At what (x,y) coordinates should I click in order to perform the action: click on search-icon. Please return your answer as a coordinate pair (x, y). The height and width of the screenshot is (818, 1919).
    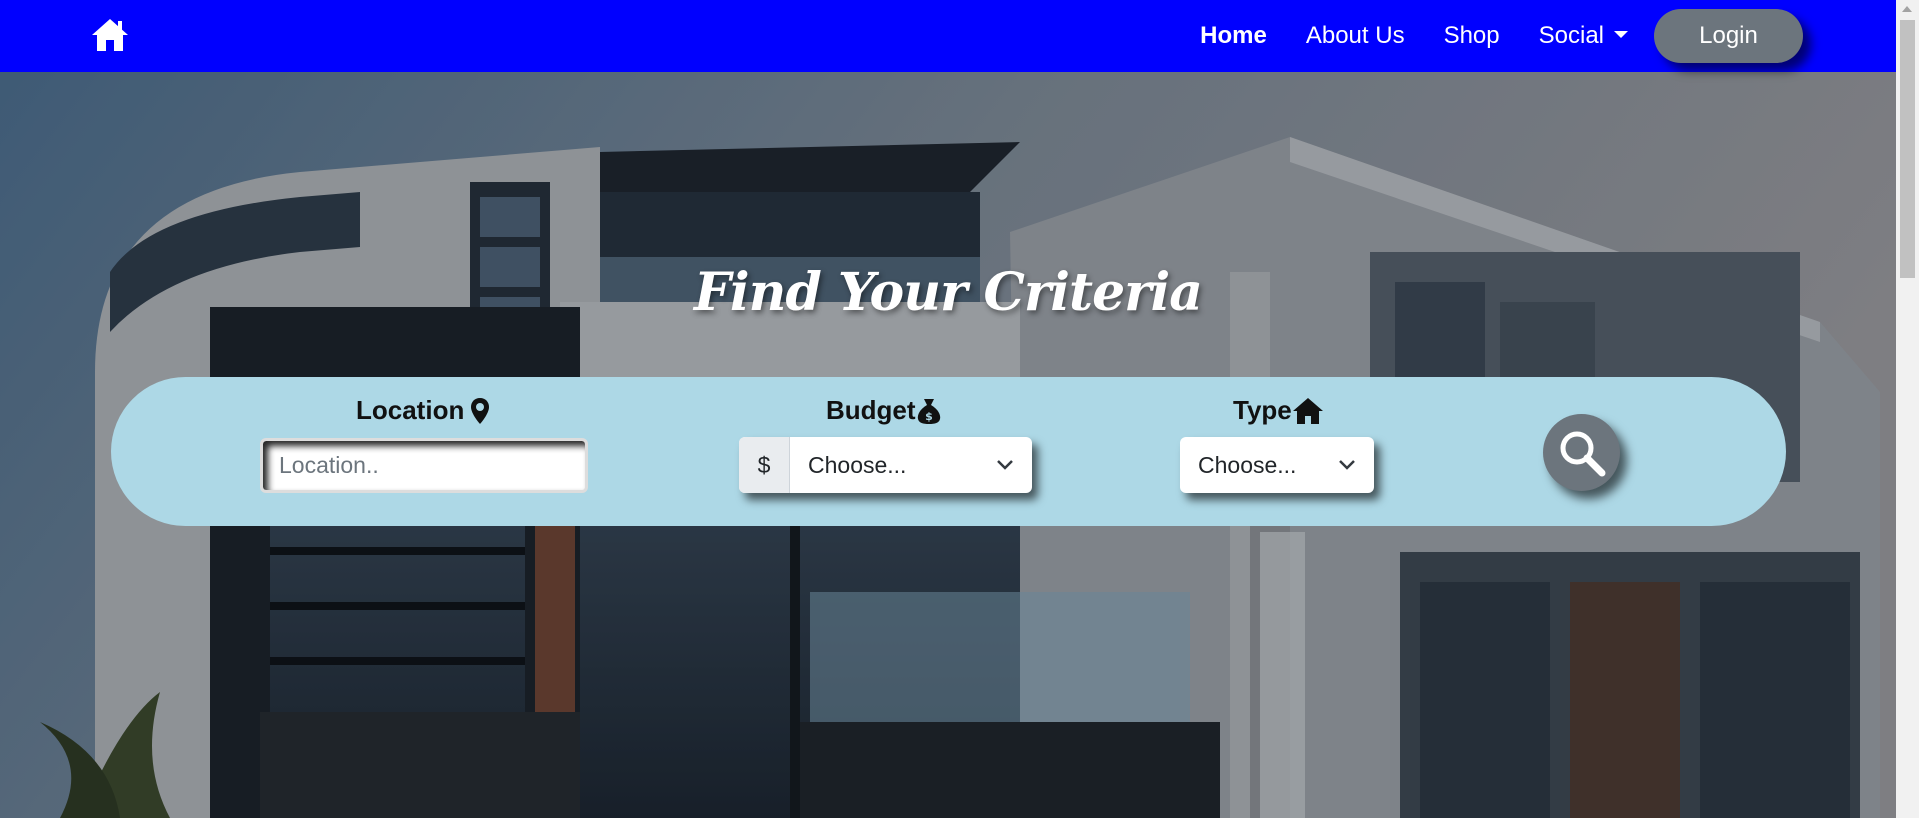
    Looking at the image, I should click on (1582, 453).